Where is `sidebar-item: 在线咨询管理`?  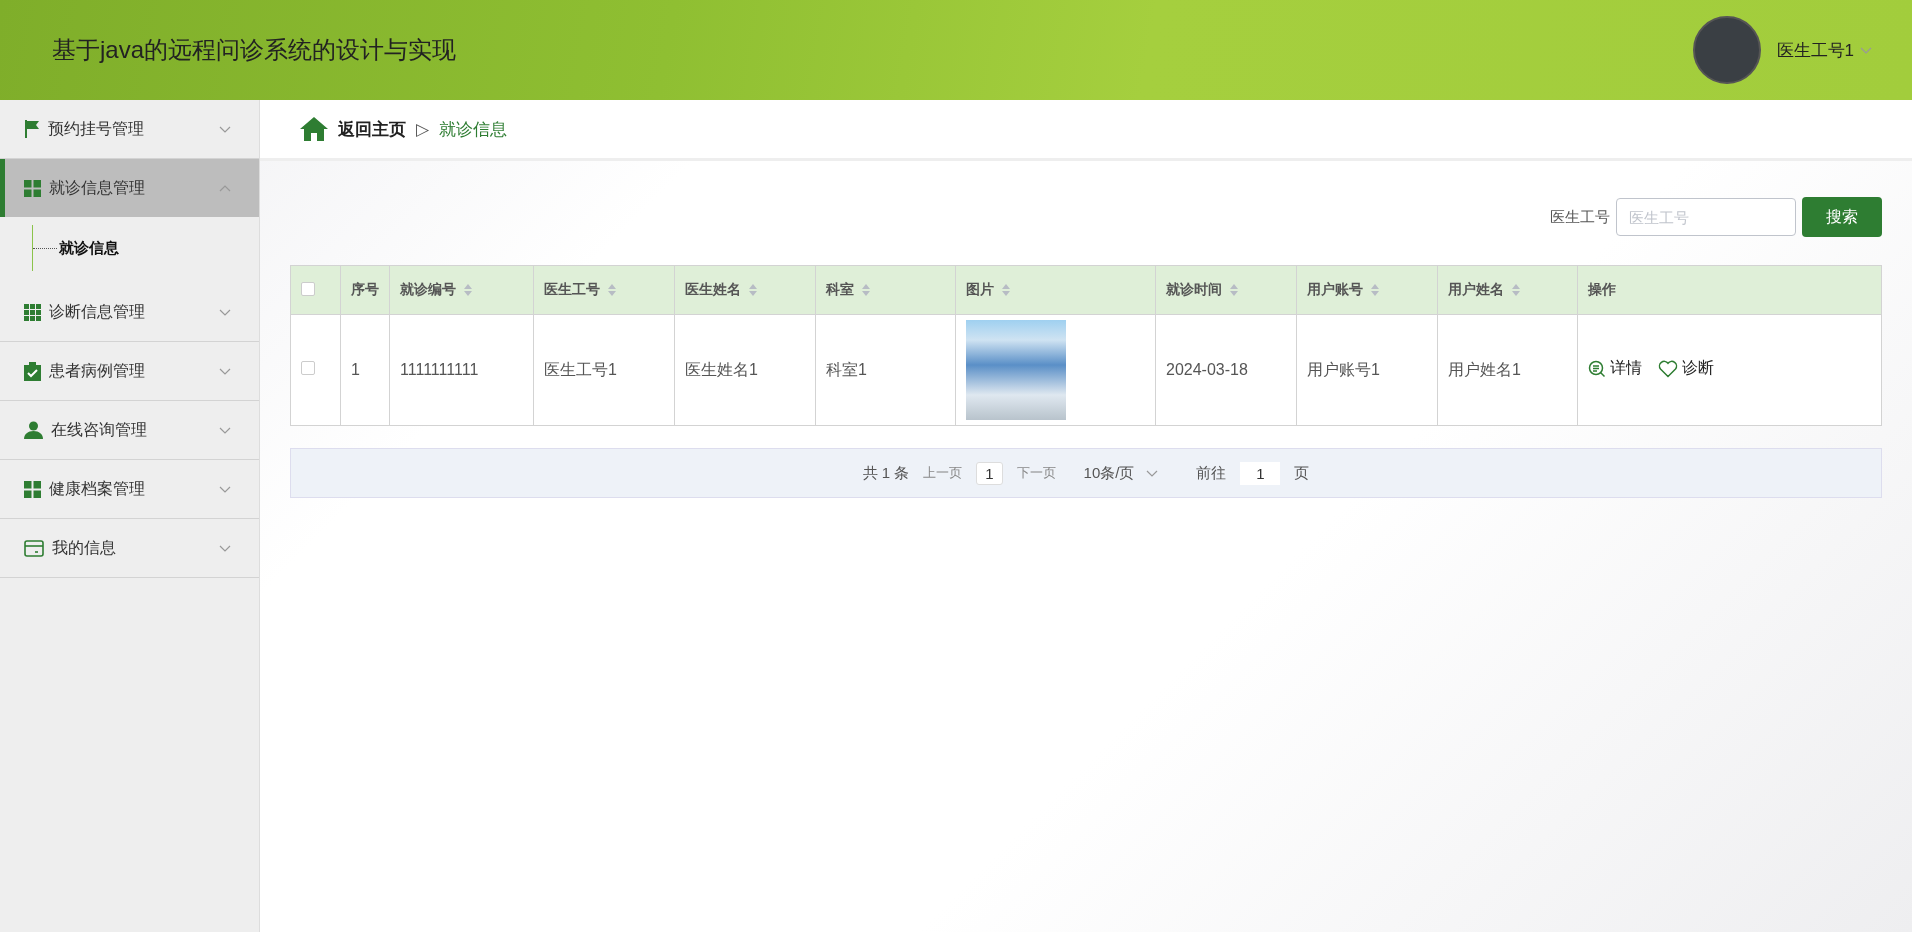 sidebar-item: 在线咨询管理 is located at coordinates (129, 430).